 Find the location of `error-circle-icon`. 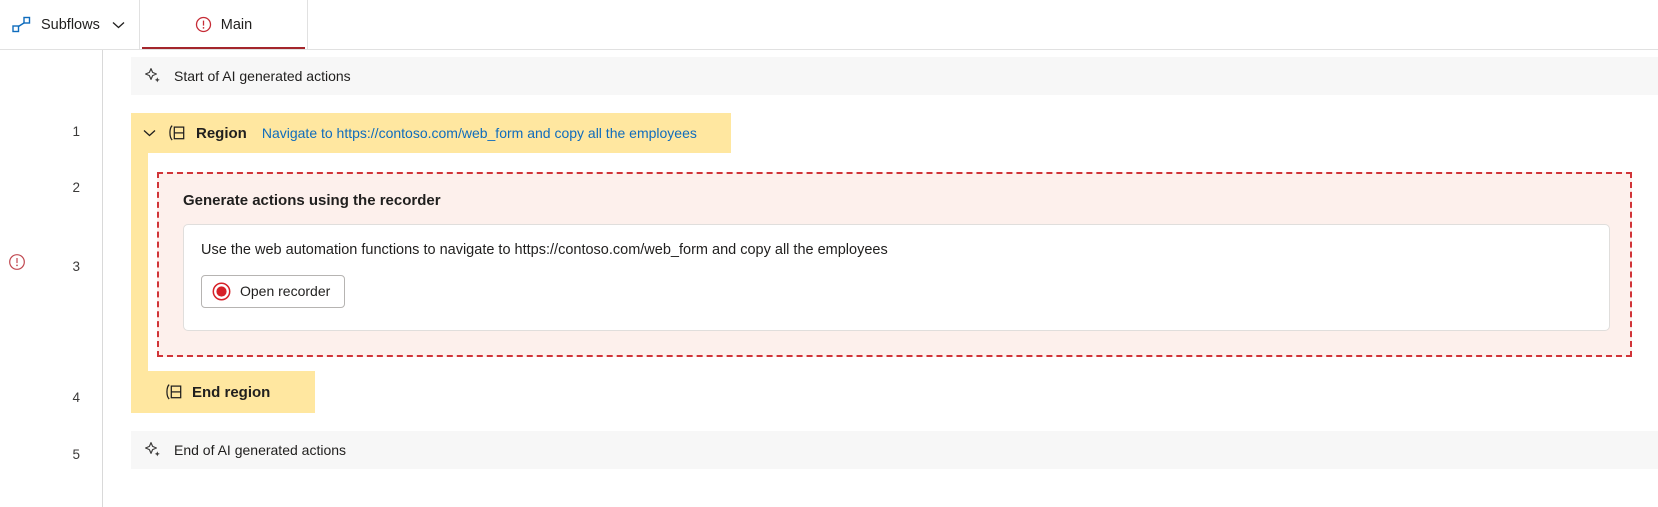

error-circle-icon is located at coordinates (203, 24).